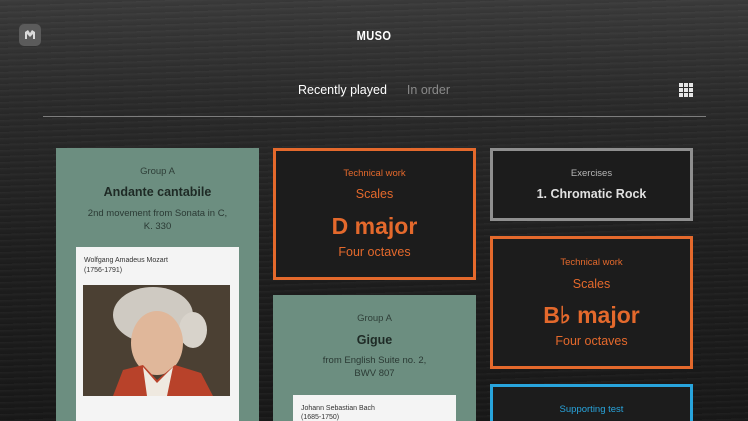 The image size is (748, 421). What do you see at coordinates (126, 260) in the screenshot?
I see `composer-name: Wolfgang Amadeus Mozart` at bounding box center [126, 260].